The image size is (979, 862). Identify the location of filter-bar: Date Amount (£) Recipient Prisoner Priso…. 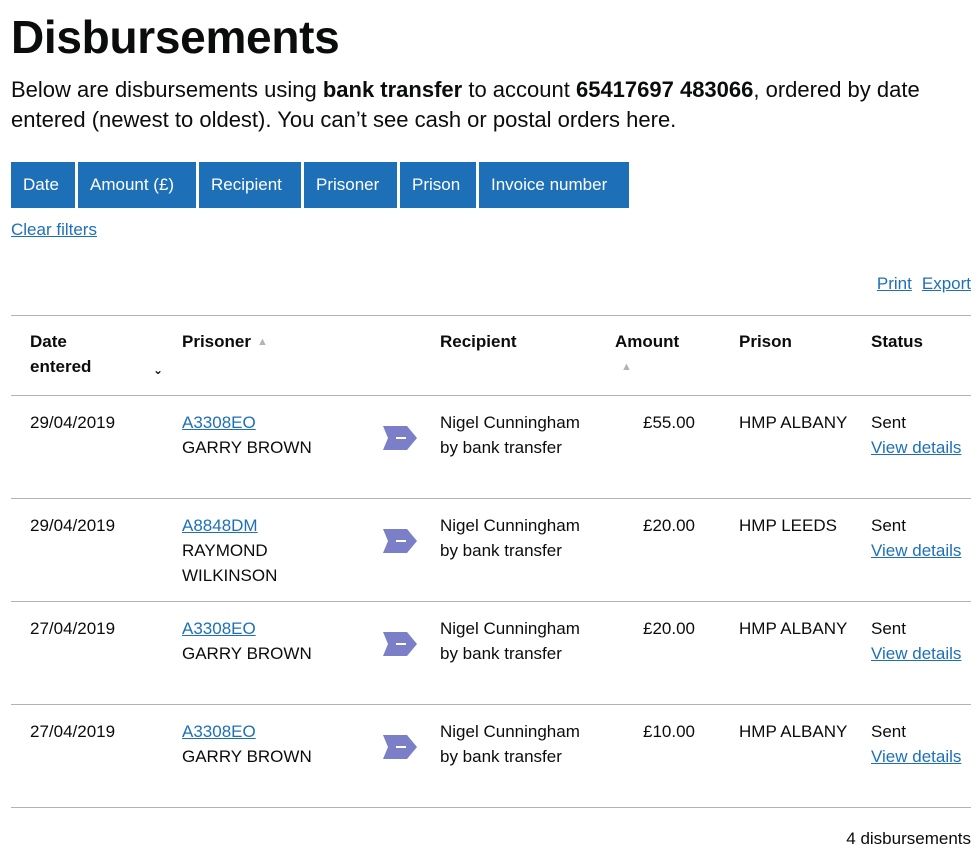
(320, 185).